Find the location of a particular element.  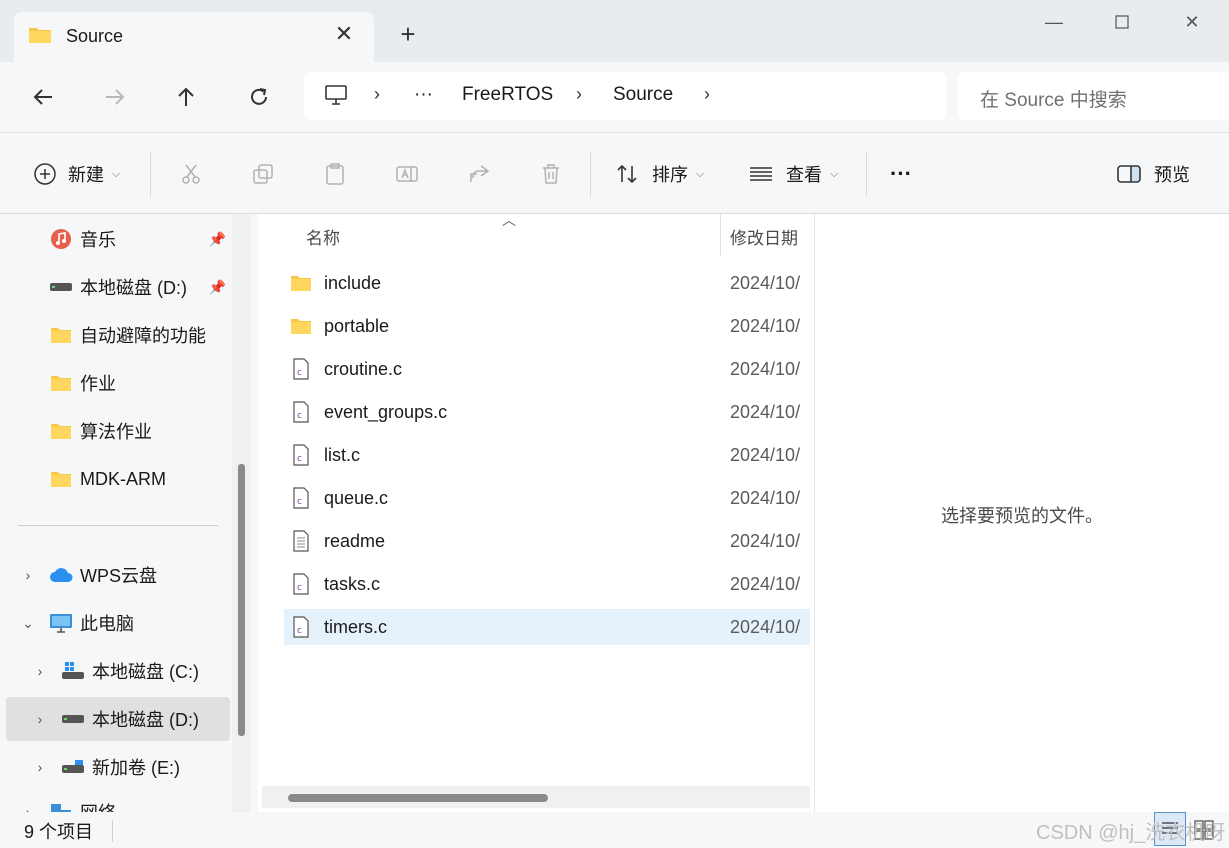

watermark: CSDN @hj_洗衣机呀 is located at coordinates (1131, 833).